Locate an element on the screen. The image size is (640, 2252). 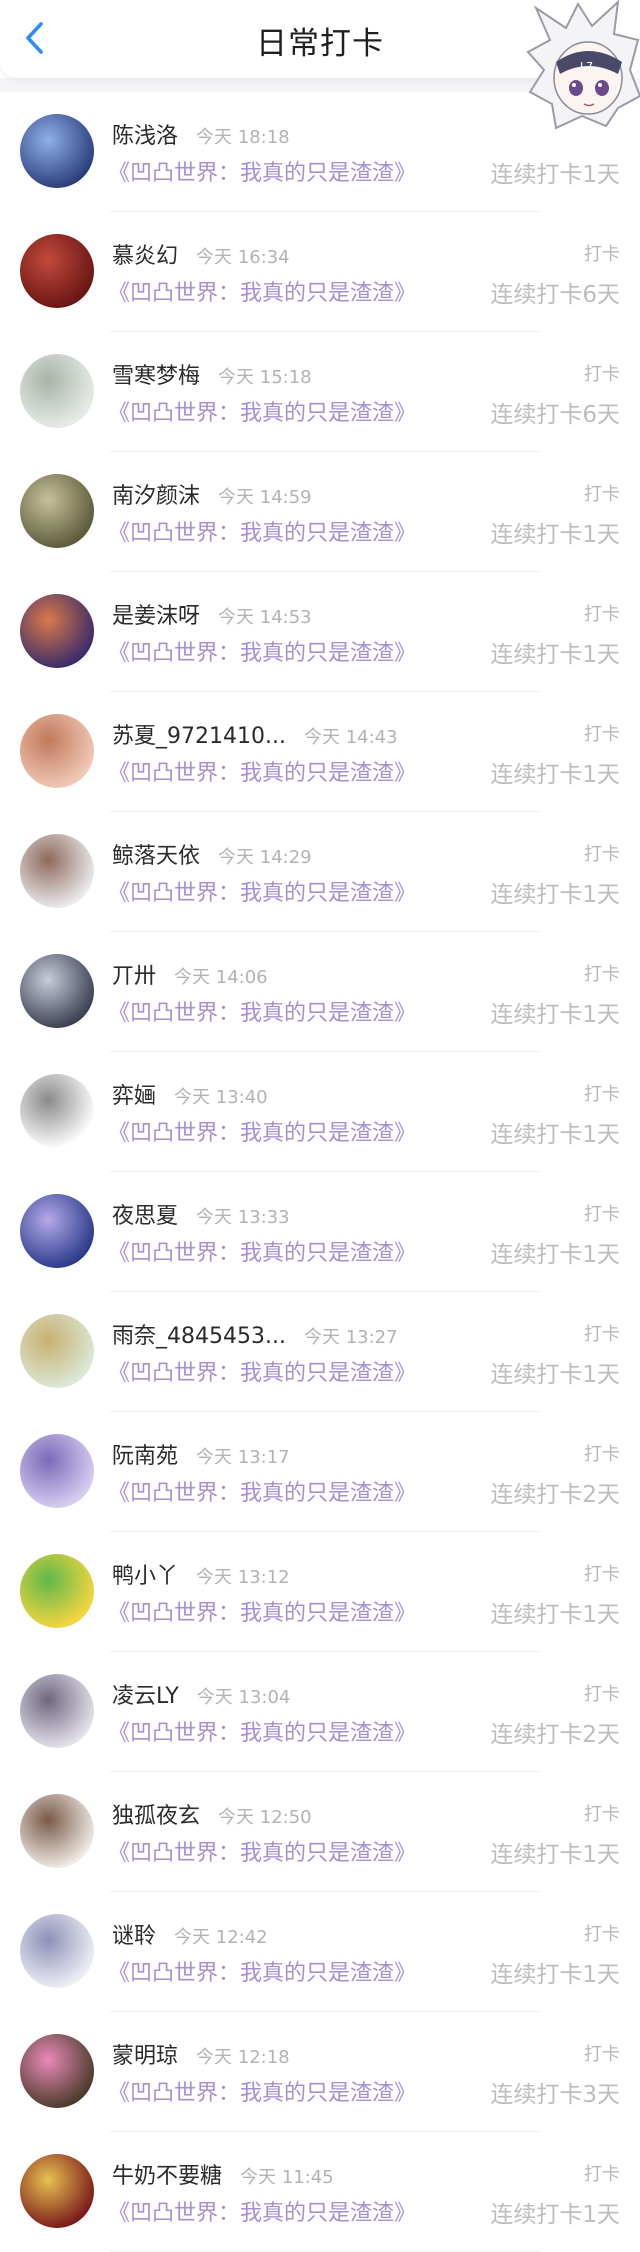
checkin-time: 今天 13:40 is located at coordinates (221, 1097).